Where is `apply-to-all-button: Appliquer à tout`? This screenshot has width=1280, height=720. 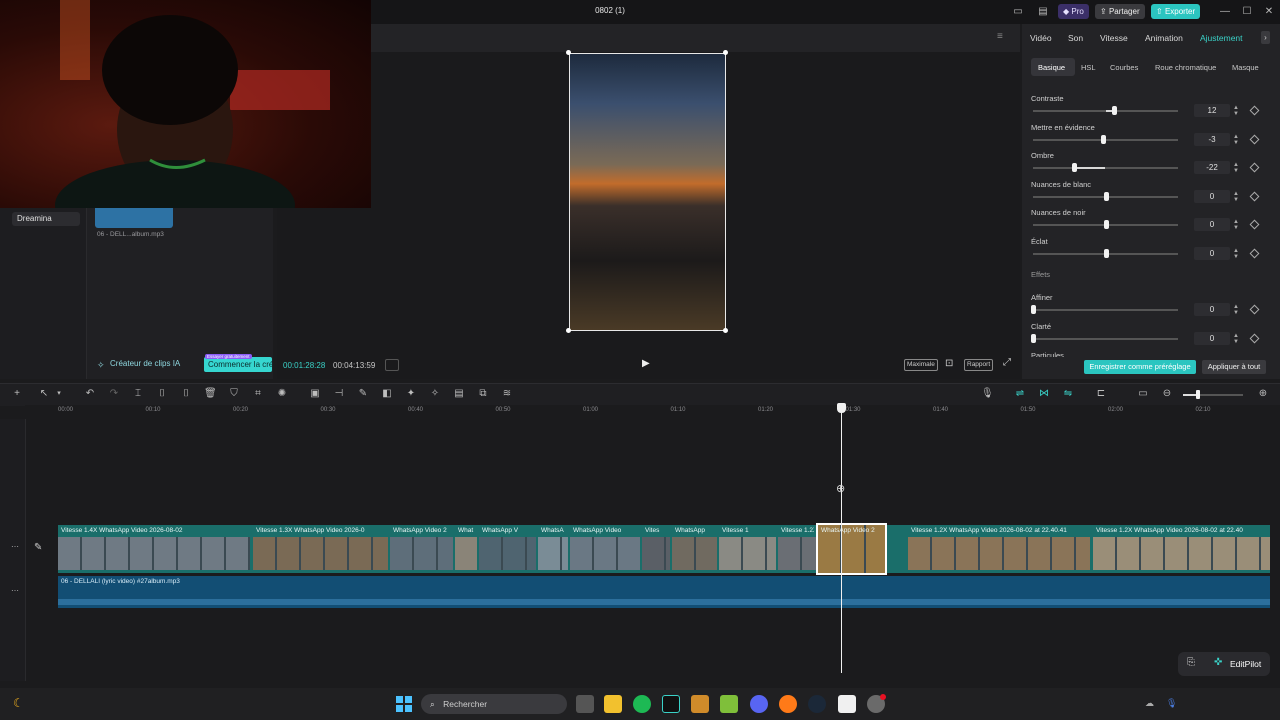
apply-to-all-button: Appliquer à tout is located at coordinates (1234, 367).